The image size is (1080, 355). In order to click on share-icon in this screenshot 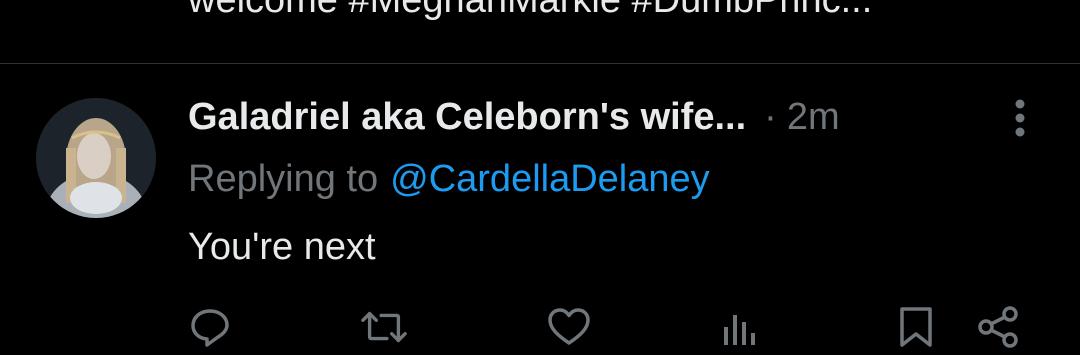, I will do `click(998, 327)`.